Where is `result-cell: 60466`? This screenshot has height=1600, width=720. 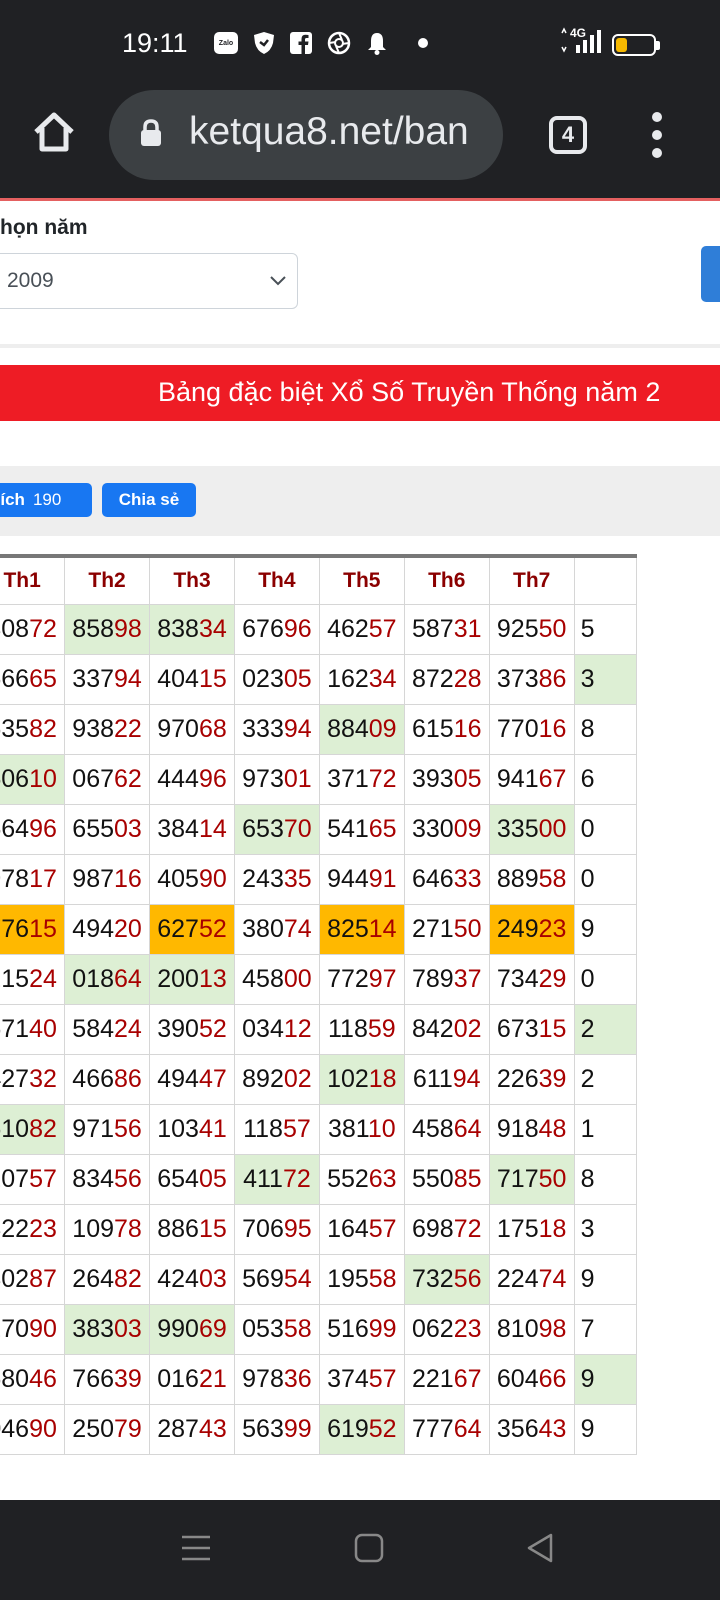 result-cell: 60466 is located at coordinates (531, 1379).